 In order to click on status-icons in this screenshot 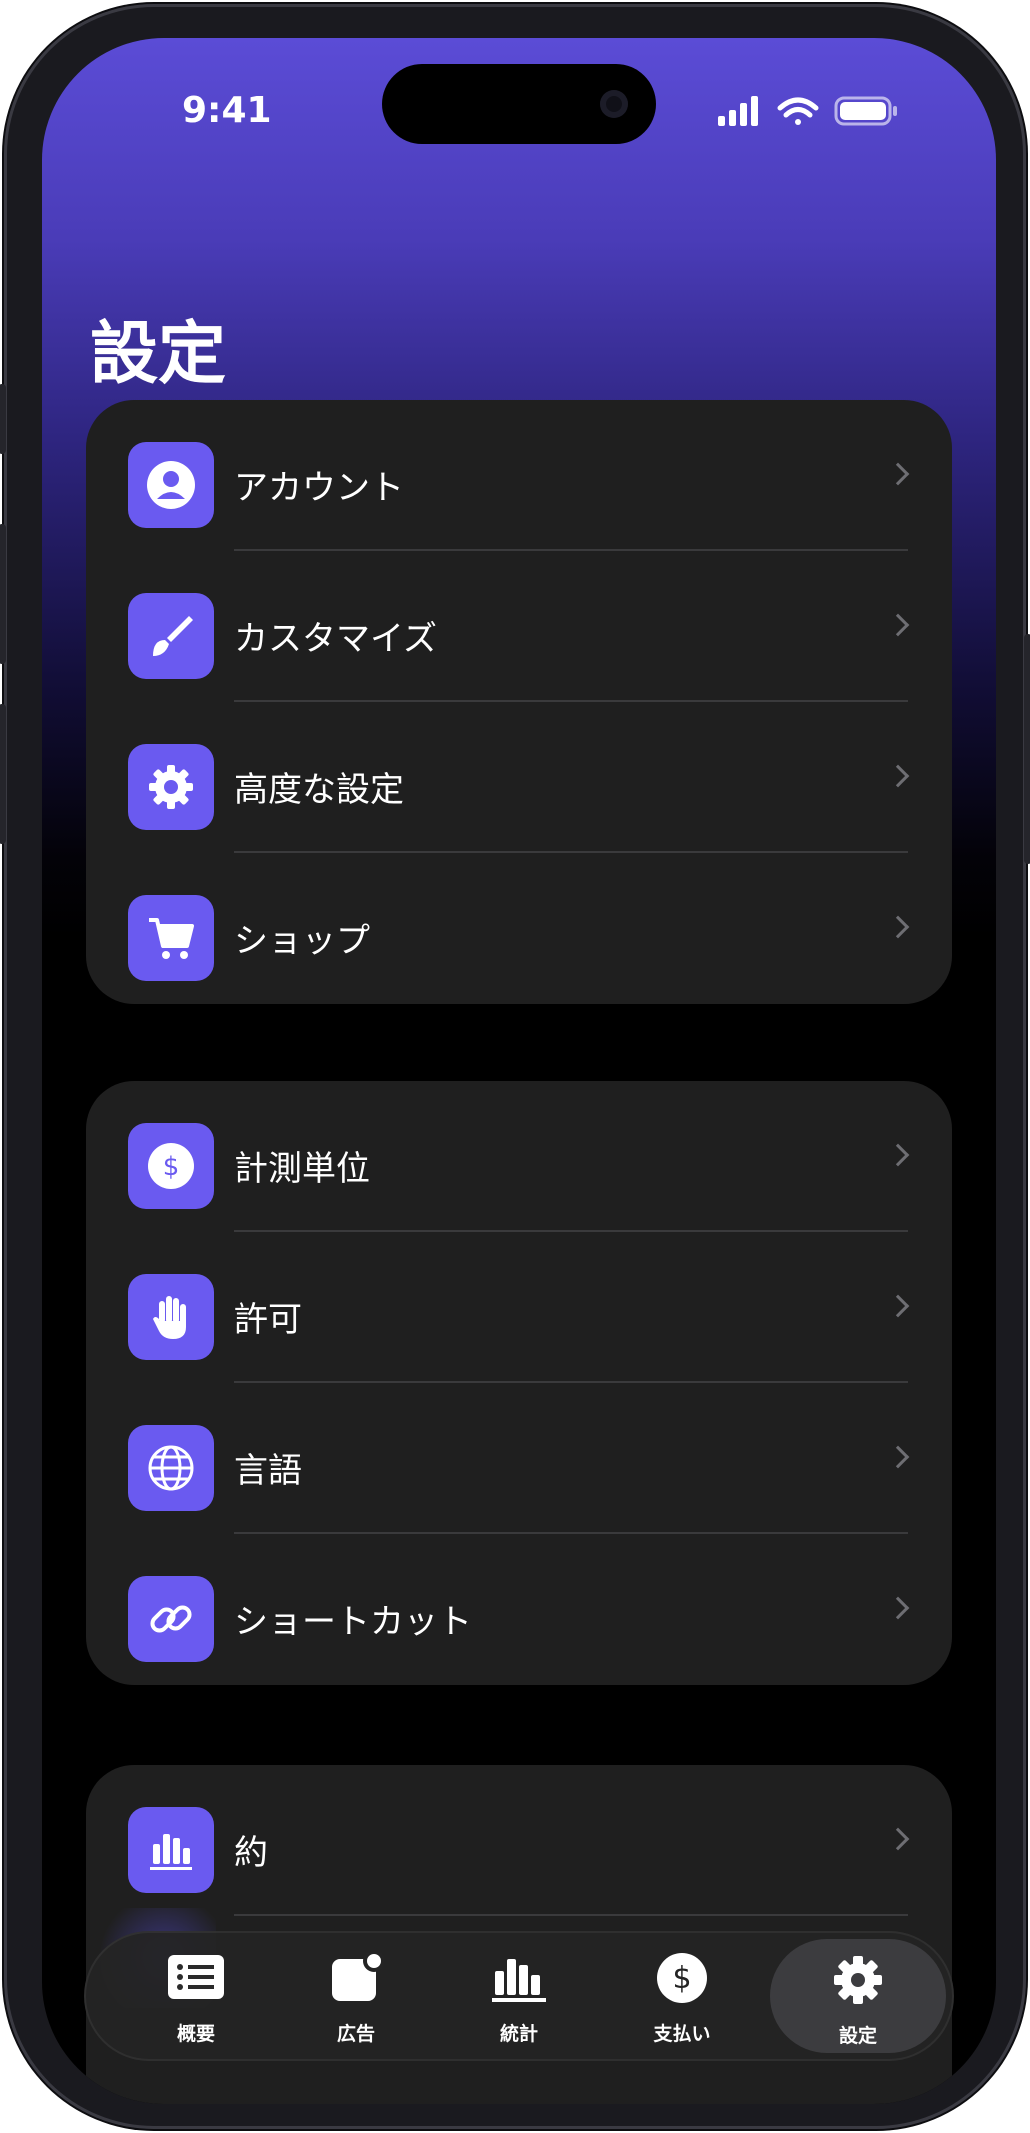, I will do `click(807, 111)`.